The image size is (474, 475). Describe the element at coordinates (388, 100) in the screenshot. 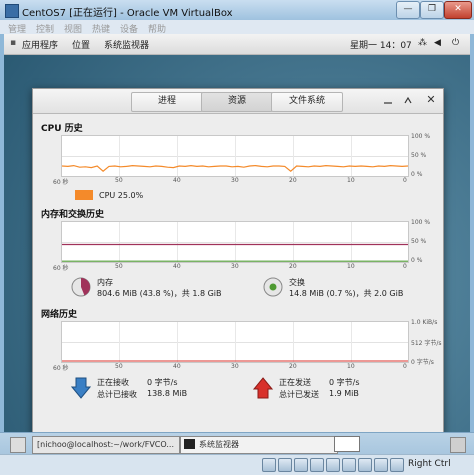

I see `window-minimize-icon` at that location.